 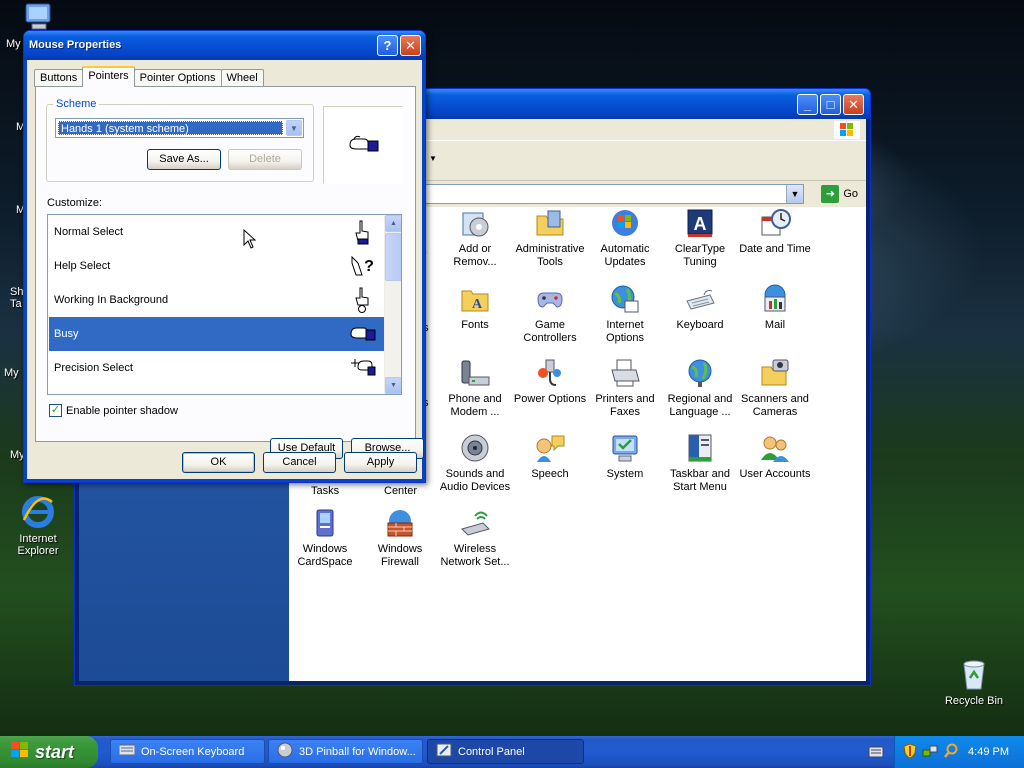 I want to click on date-time-icon, so click(x=775, y=223).